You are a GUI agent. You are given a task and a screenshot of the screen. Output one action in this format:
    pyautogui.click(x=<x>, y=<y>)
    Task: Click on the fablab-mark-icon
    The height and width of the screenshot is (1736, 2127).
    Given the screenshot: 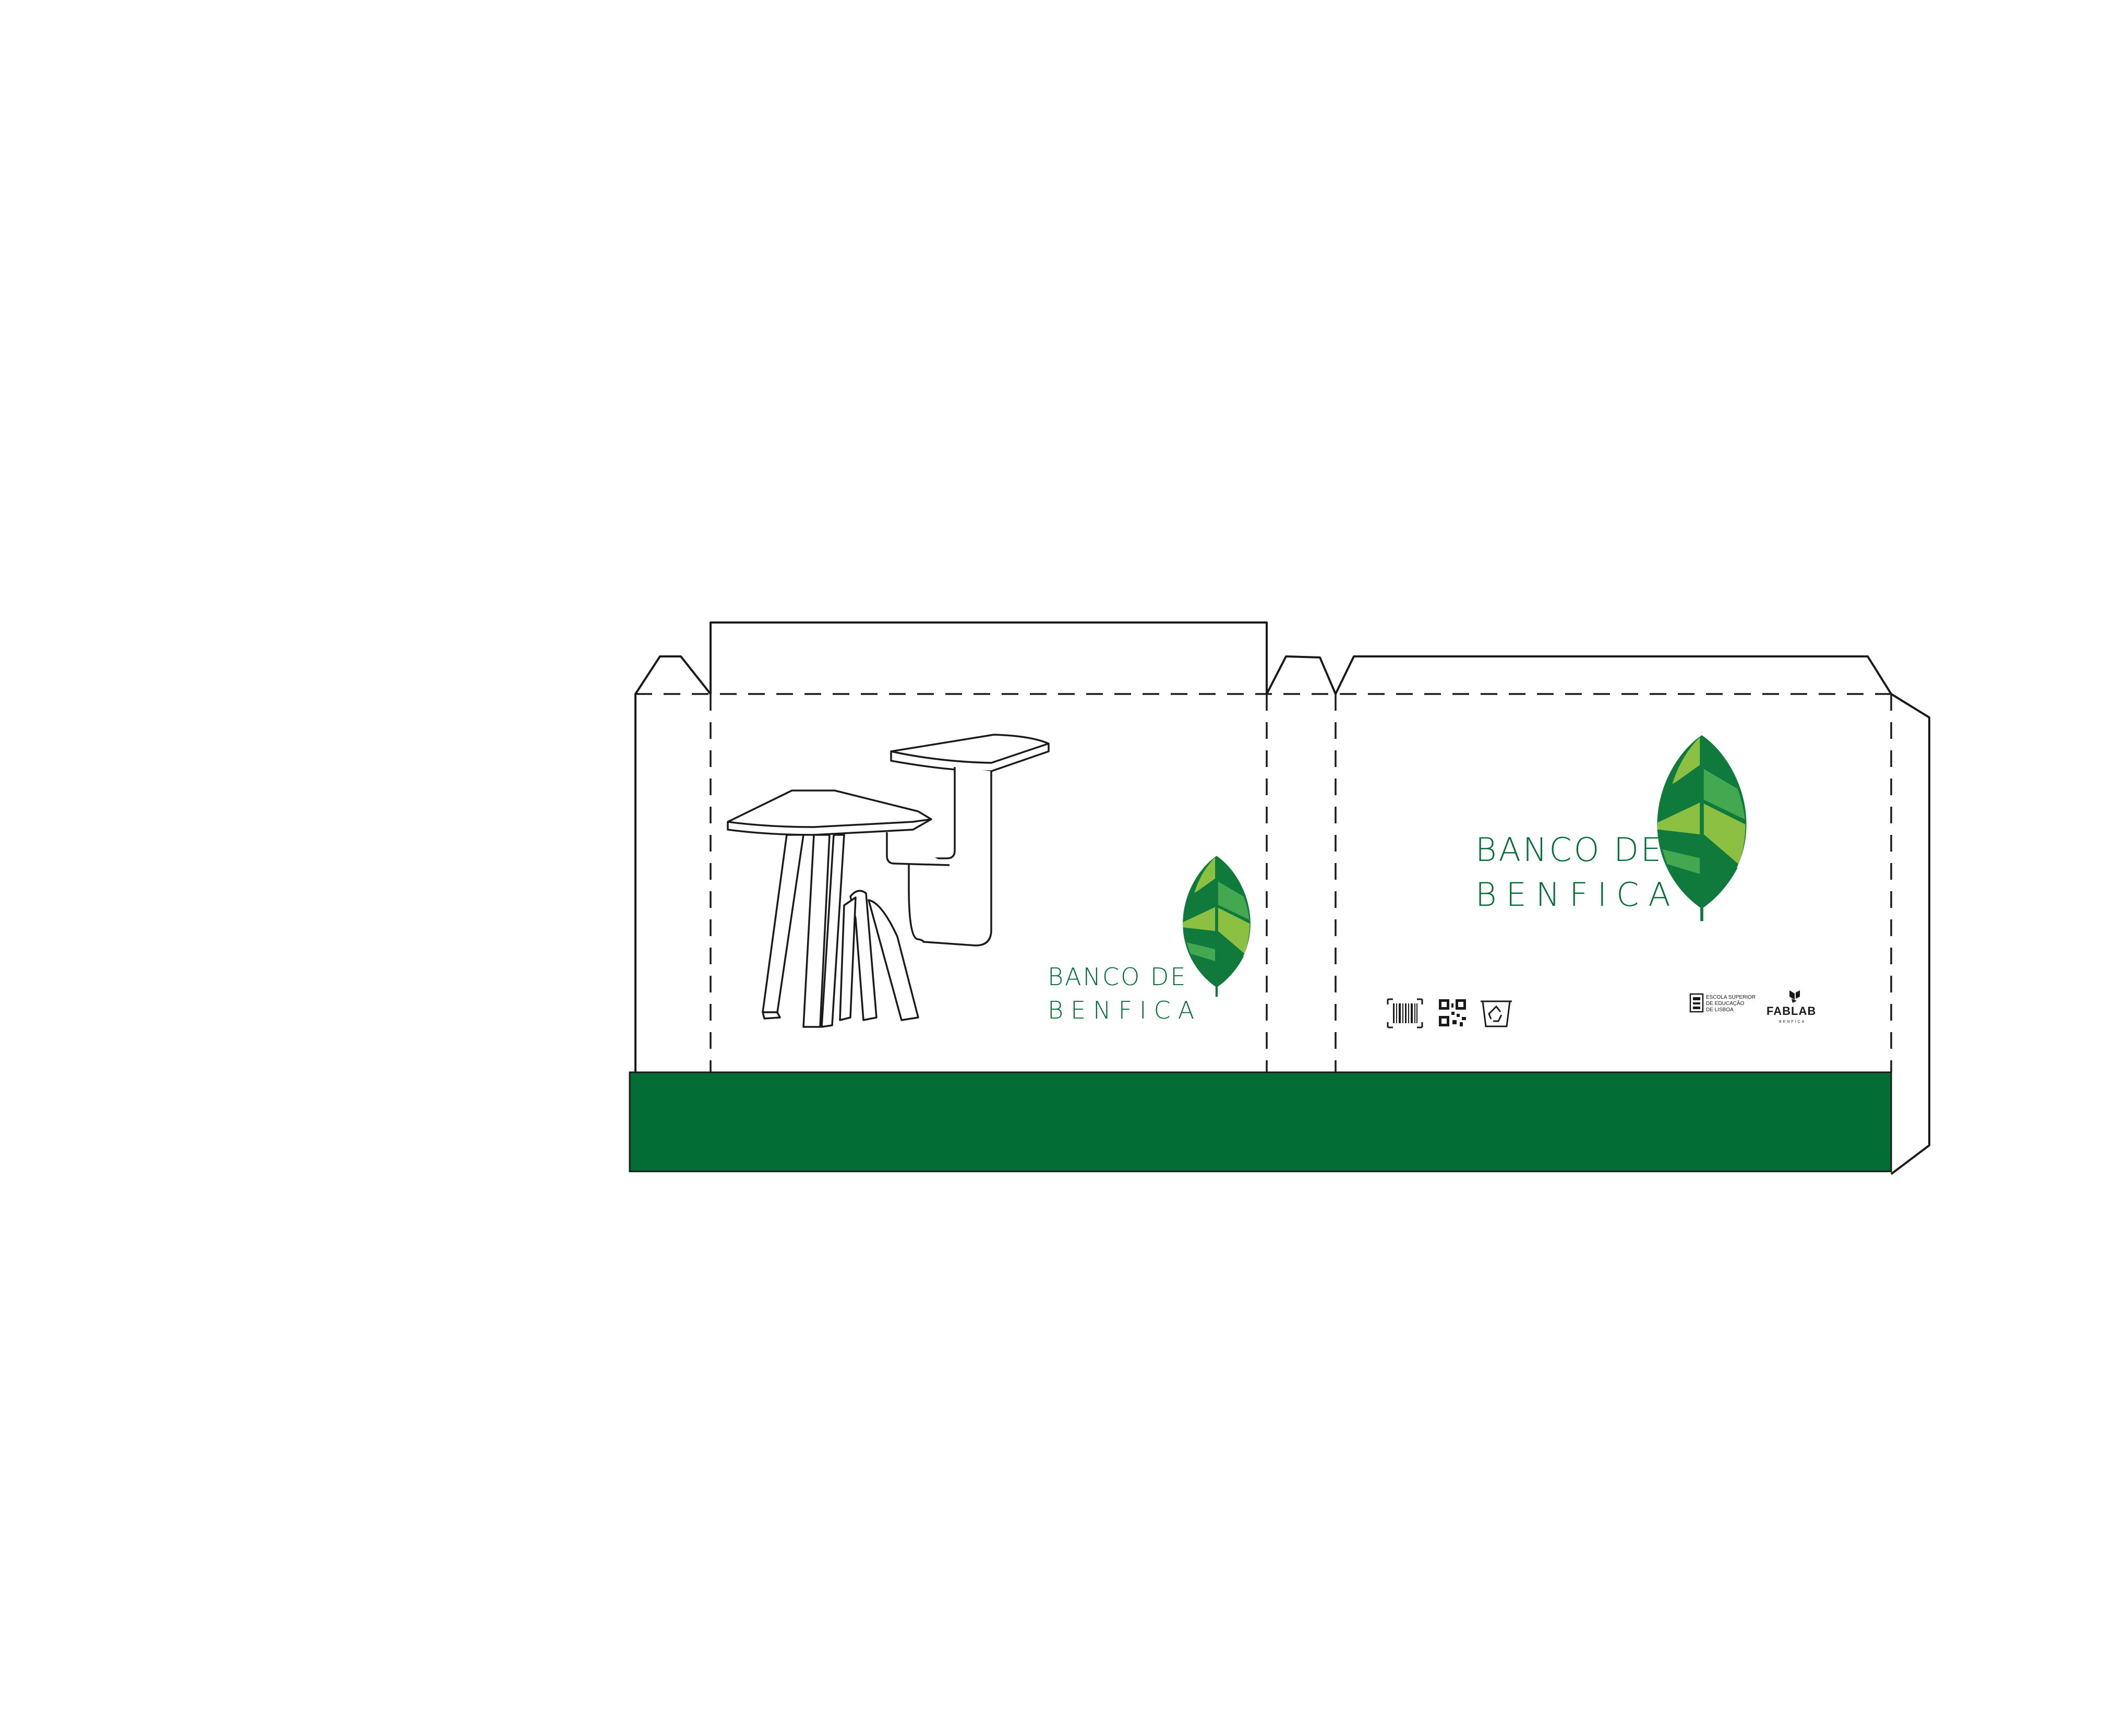 What is the action you would take?
    pyautogui.click(x=1794, y=996)
    